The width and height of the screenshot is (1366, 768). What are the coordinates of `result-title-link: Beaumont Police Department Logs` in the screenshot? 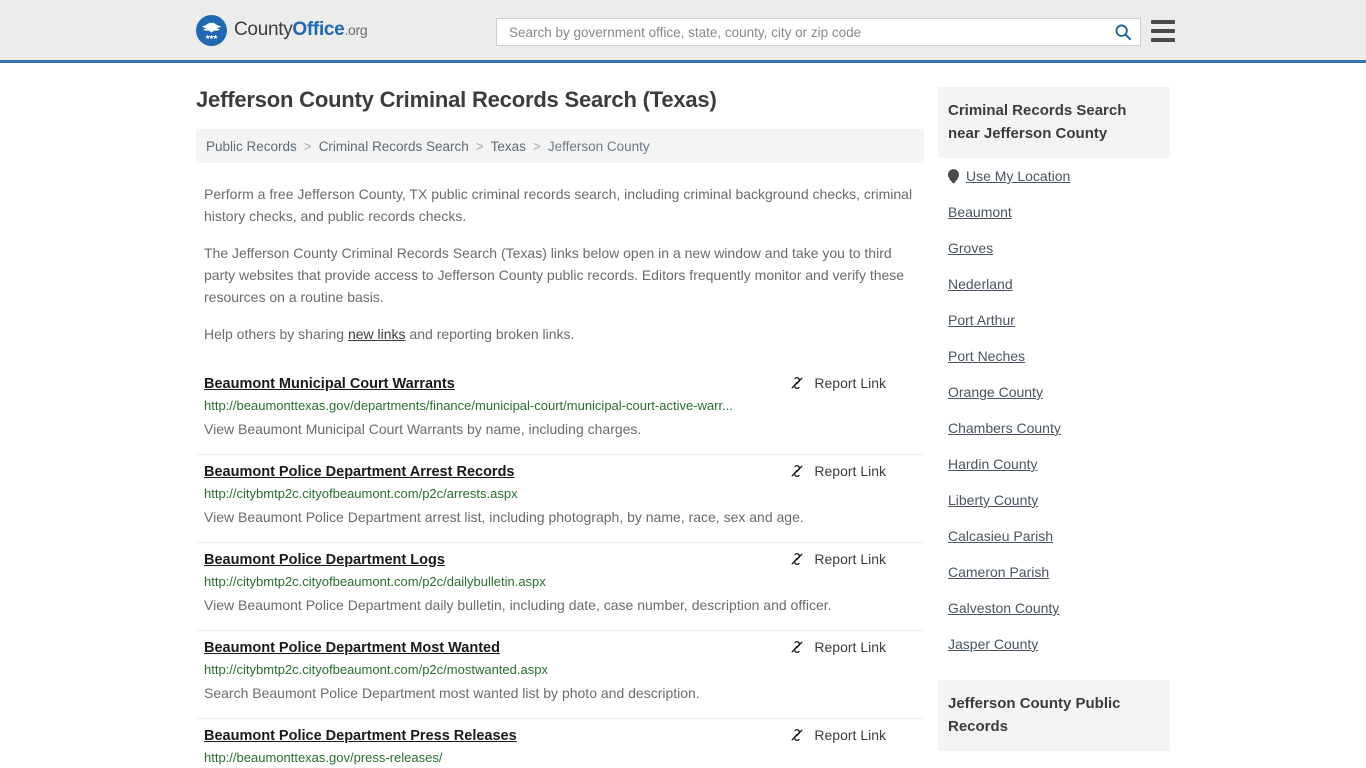 It's located at (324, 560).